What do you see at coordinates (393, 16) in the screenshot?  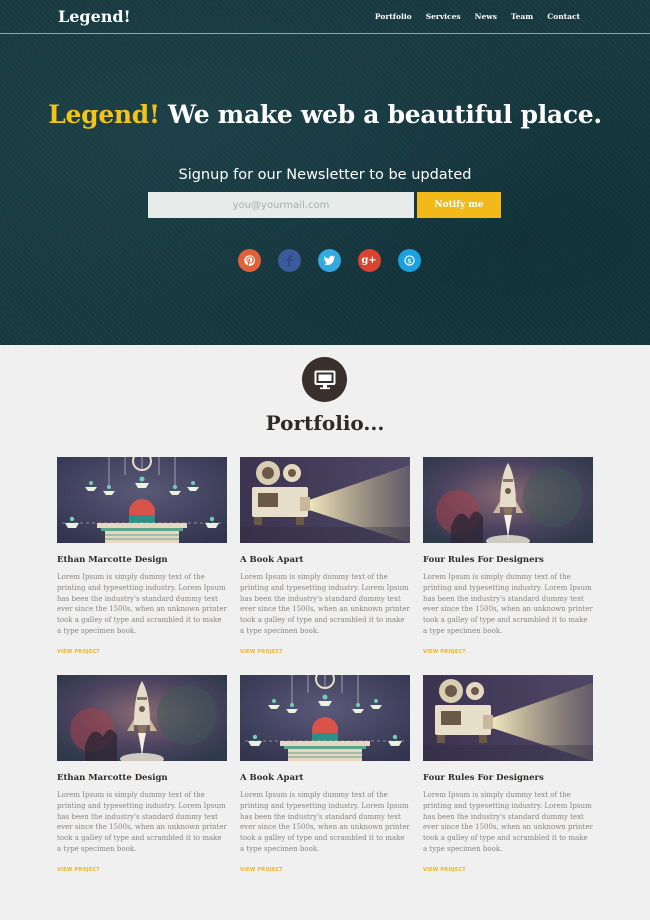 I see `nav-portfolio: Portfolio` at bounding box center [393, 16].